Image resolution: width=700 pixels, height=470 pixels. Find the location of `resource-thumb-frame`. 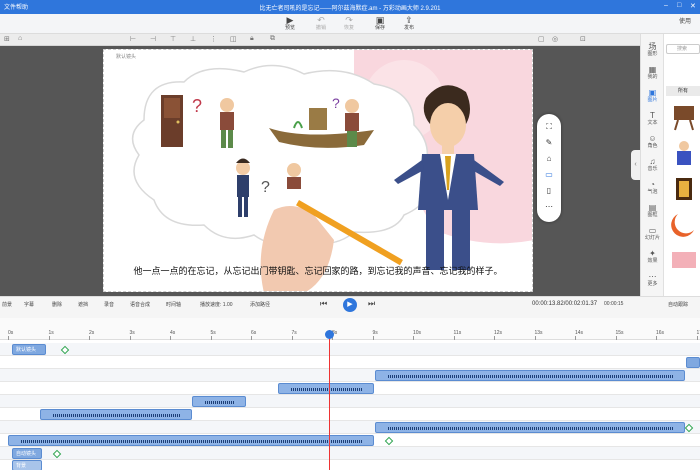

resource-thumb-frame is located at coordinates (684, 189).